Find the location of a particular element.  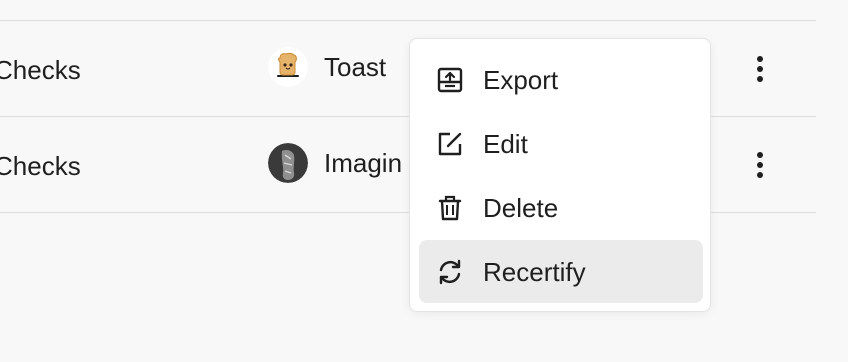

owner-name: Imagin is located at coordinates (363, 163).